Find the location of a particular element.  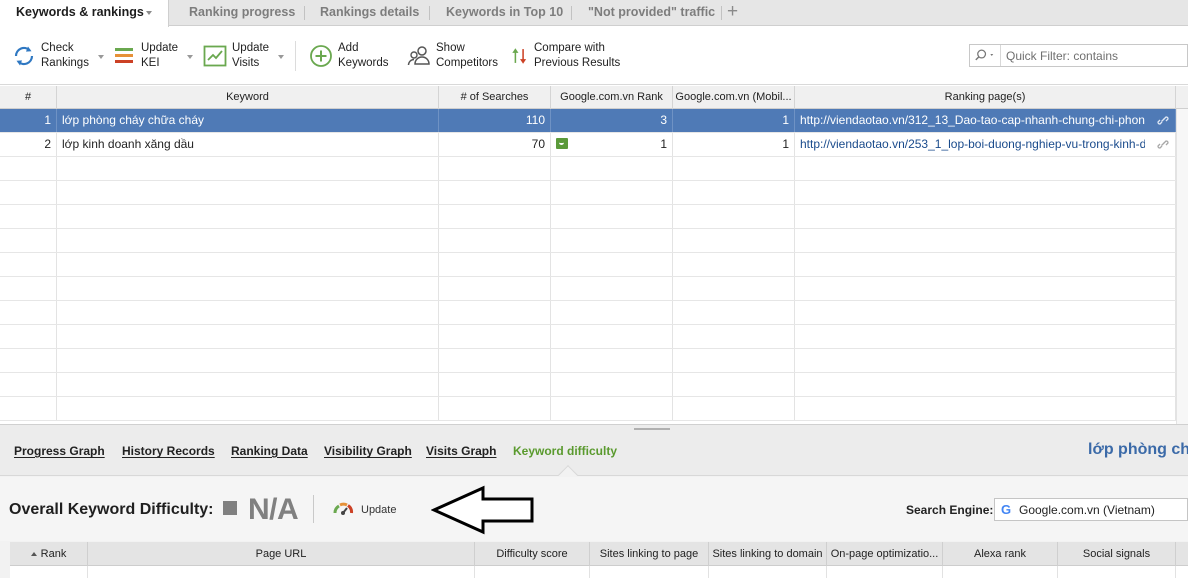

cell-google-mobile: 1 is located at coordinates (734, 144).